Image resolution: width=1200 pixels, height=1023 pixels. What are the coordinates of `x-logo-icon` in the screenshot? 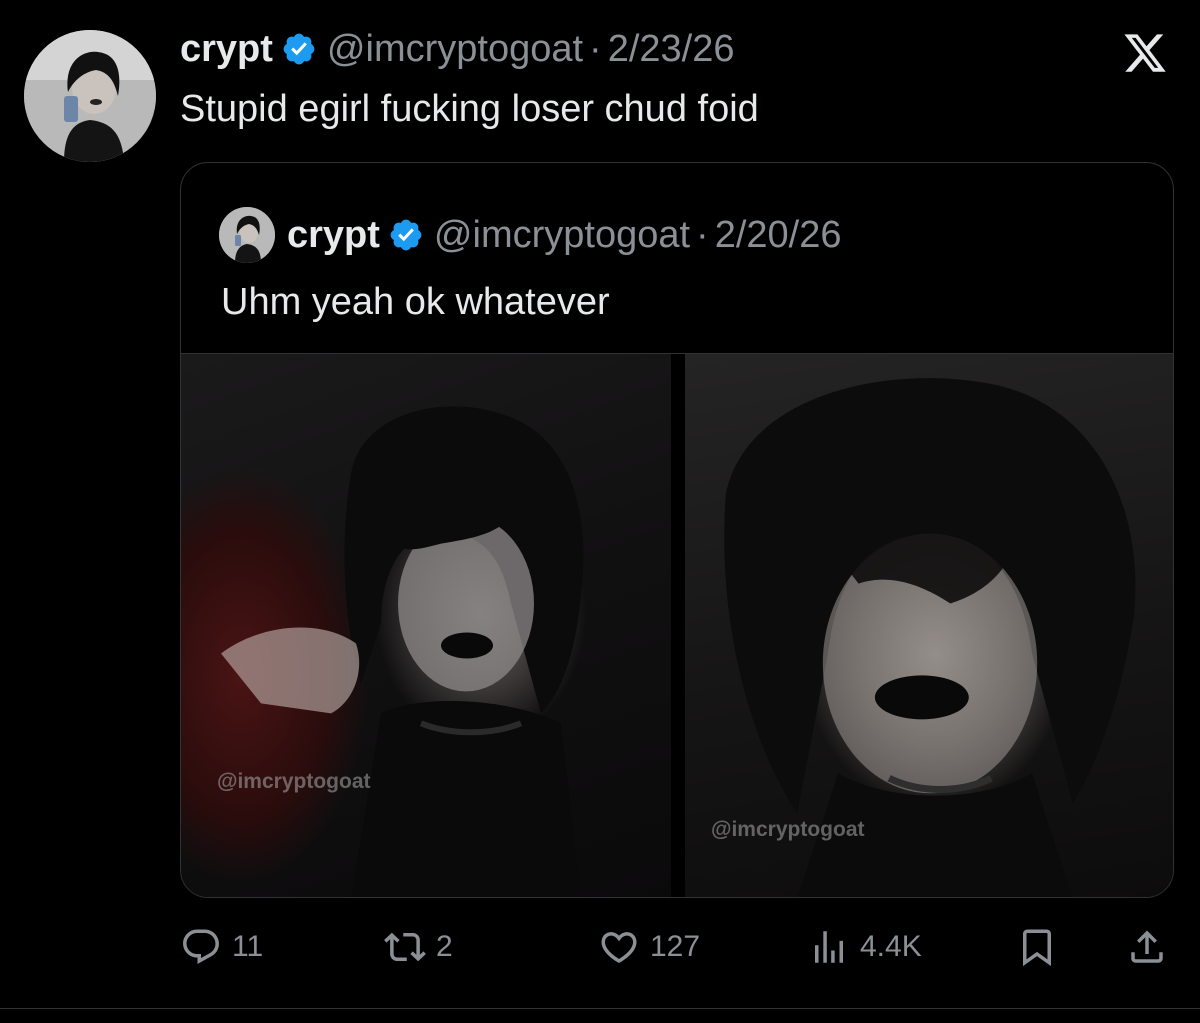 It's located at (1145, 53).